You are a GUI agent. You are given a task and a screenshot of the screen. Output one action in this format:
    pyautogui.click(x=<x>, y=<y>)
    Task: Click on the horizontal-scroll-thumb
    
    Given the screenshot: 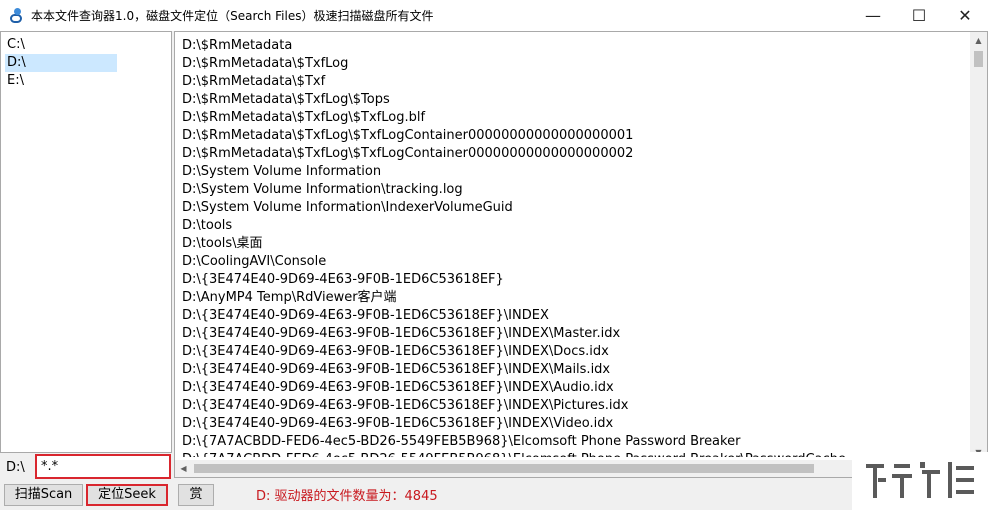 What is the action you would take?
    pyautogui.click(x=504, y=468)
    